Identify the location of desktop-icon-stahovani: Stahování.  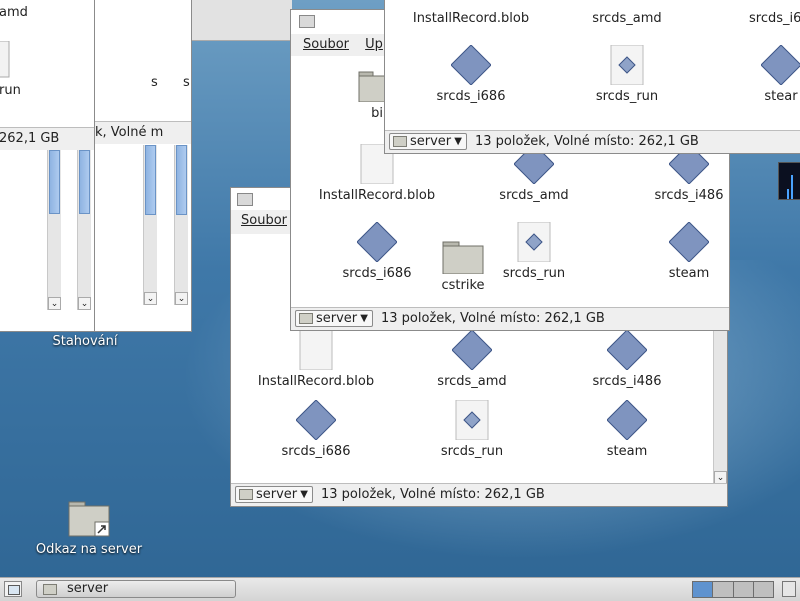
(85, 341).